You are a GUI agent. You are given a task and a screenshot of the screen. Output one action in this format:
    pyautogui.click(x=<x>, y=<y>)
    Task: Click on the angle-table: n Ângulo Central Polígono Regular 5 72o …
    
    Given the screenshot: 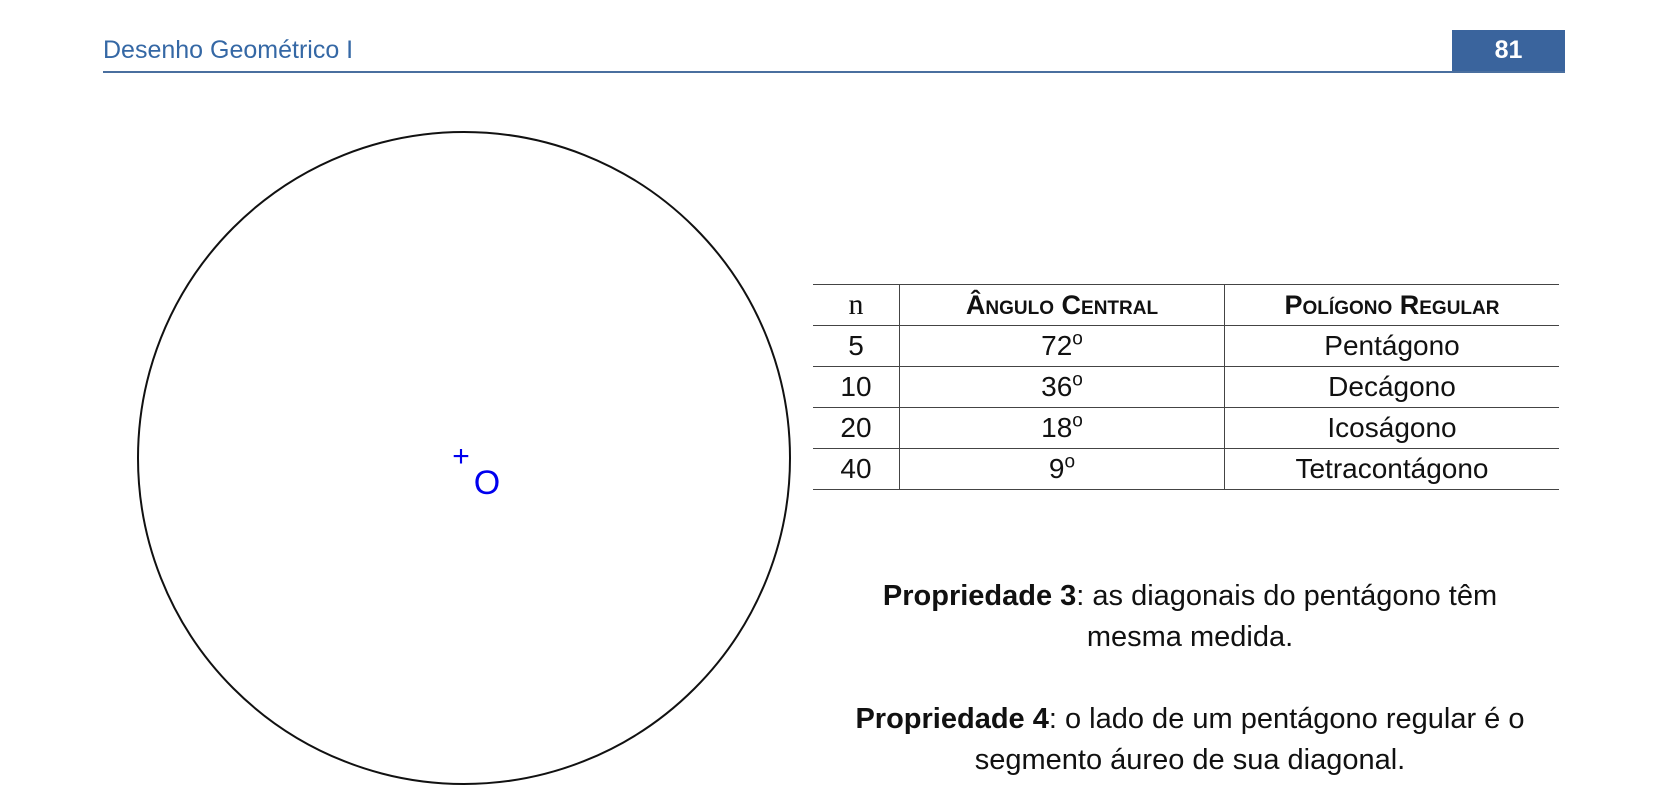 What is the action you would take?
    pyautogui.click(x=1186, y=387)
    